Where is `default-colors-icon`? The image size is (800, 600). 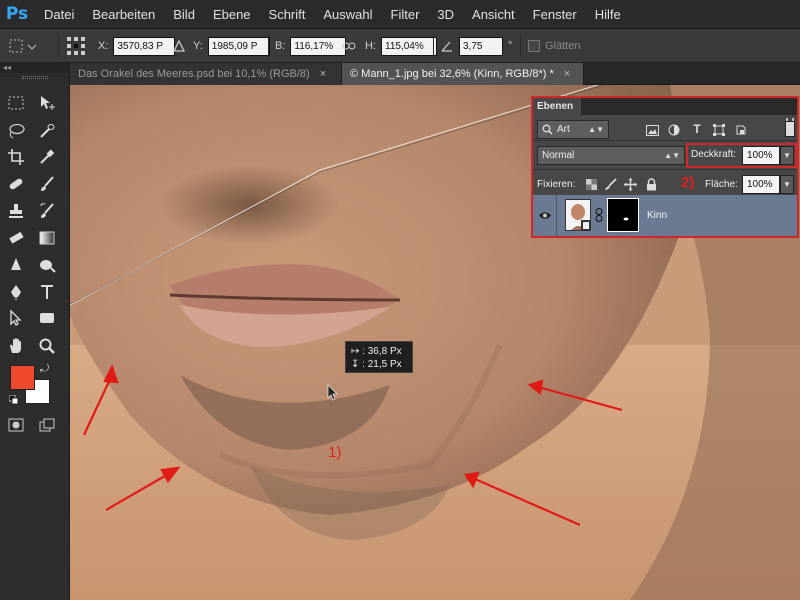 default-colors-icon is located at coordinates (13, 399).